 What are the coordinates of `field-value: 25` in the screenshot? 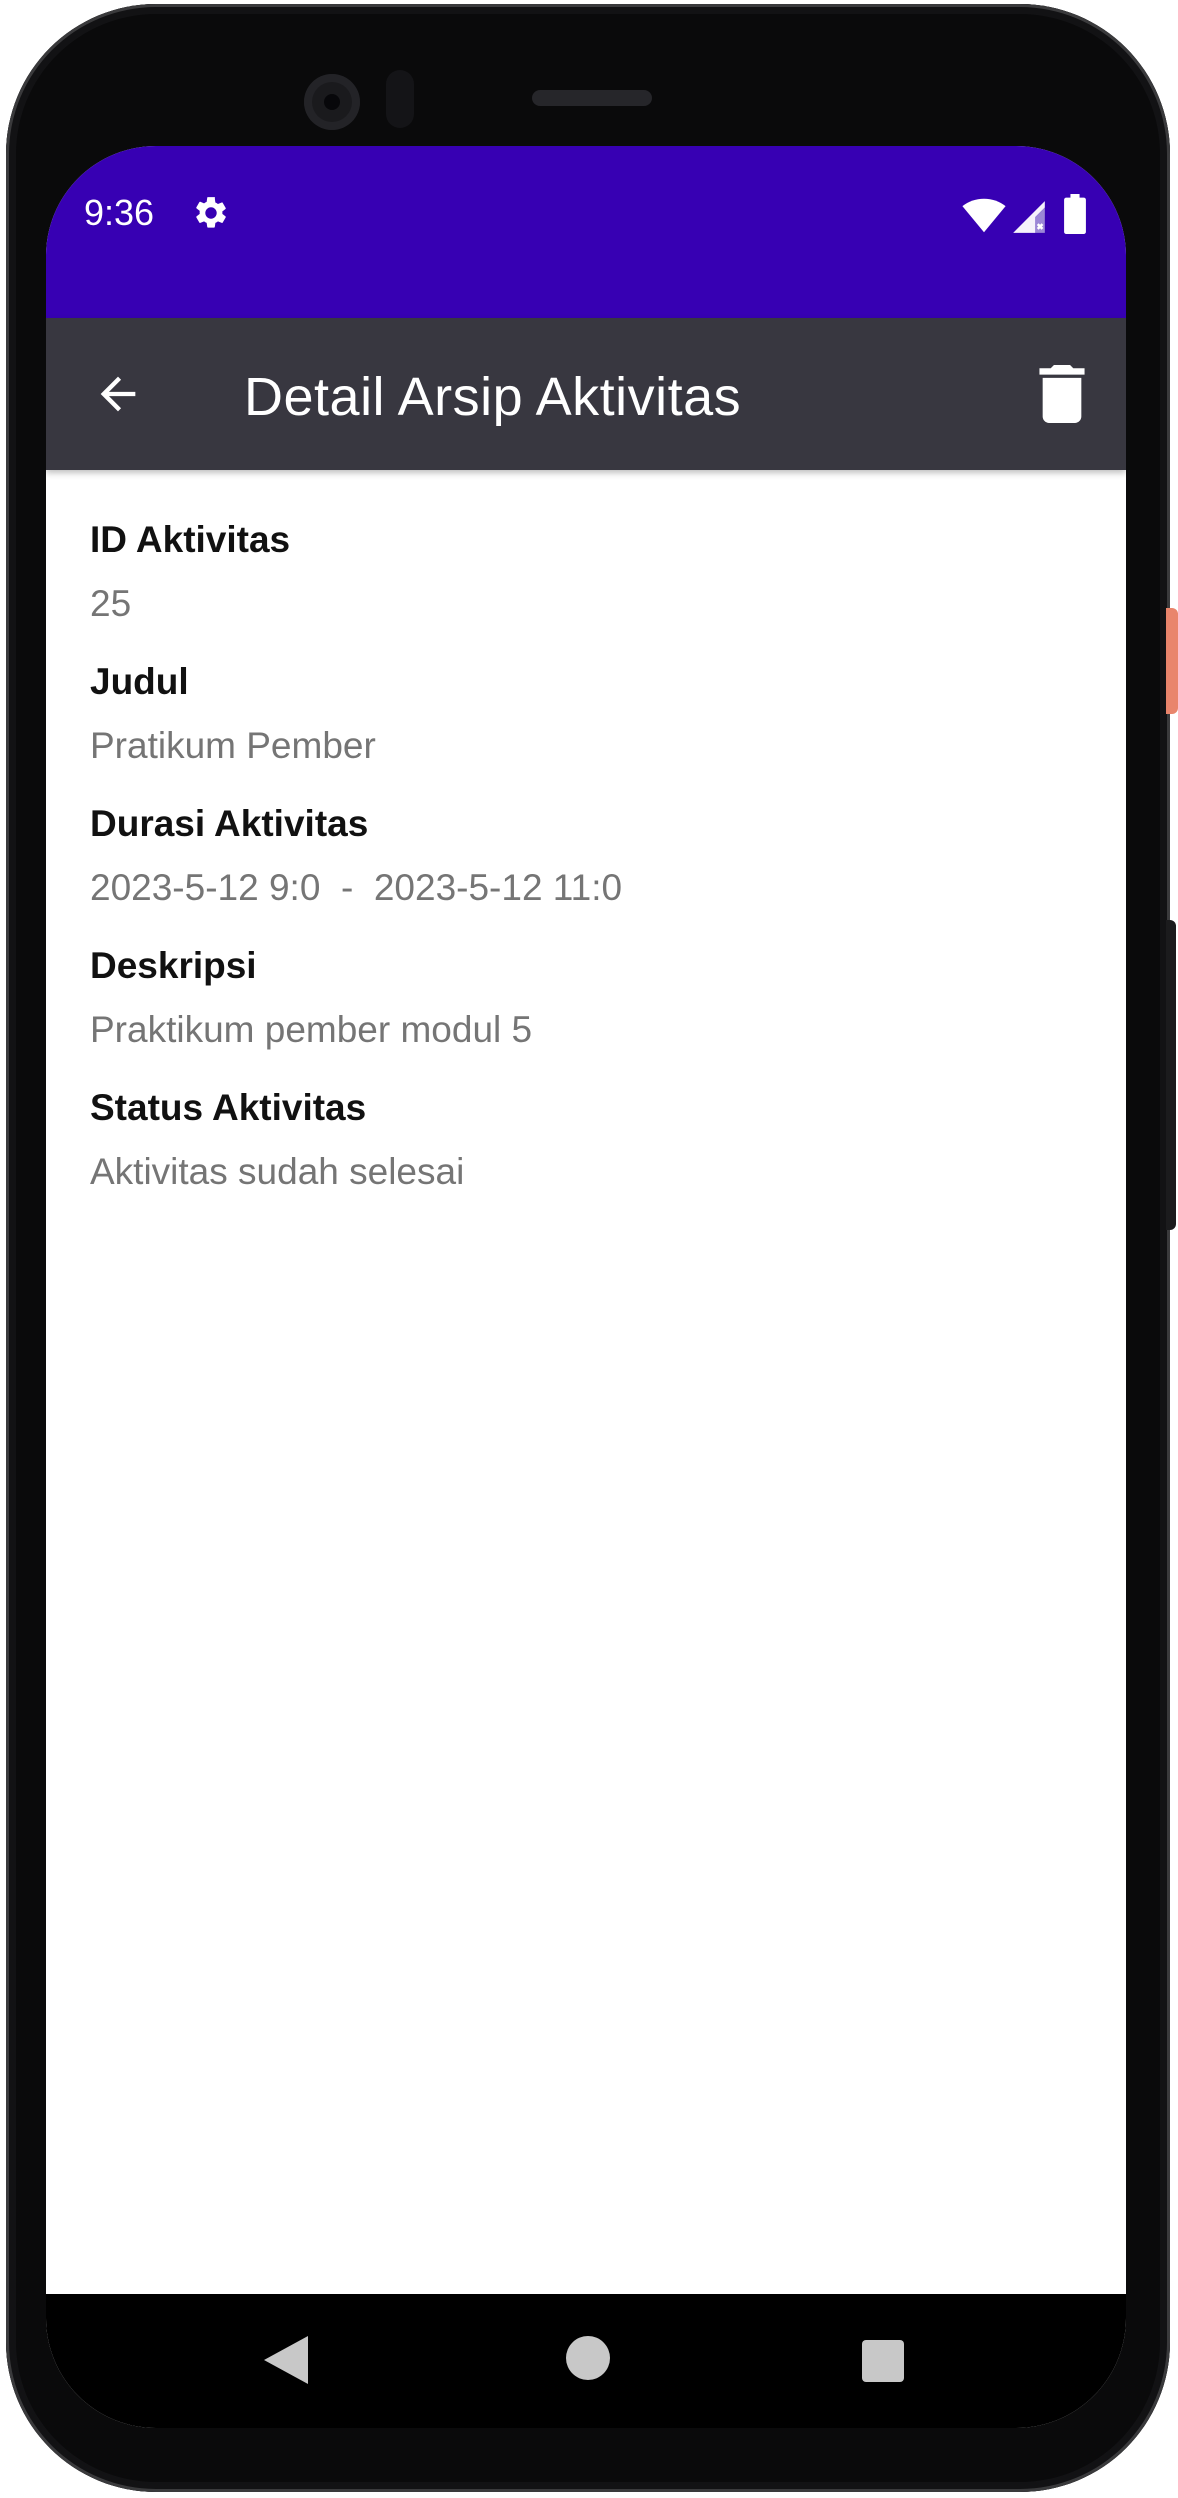 It's located at (111, 603).